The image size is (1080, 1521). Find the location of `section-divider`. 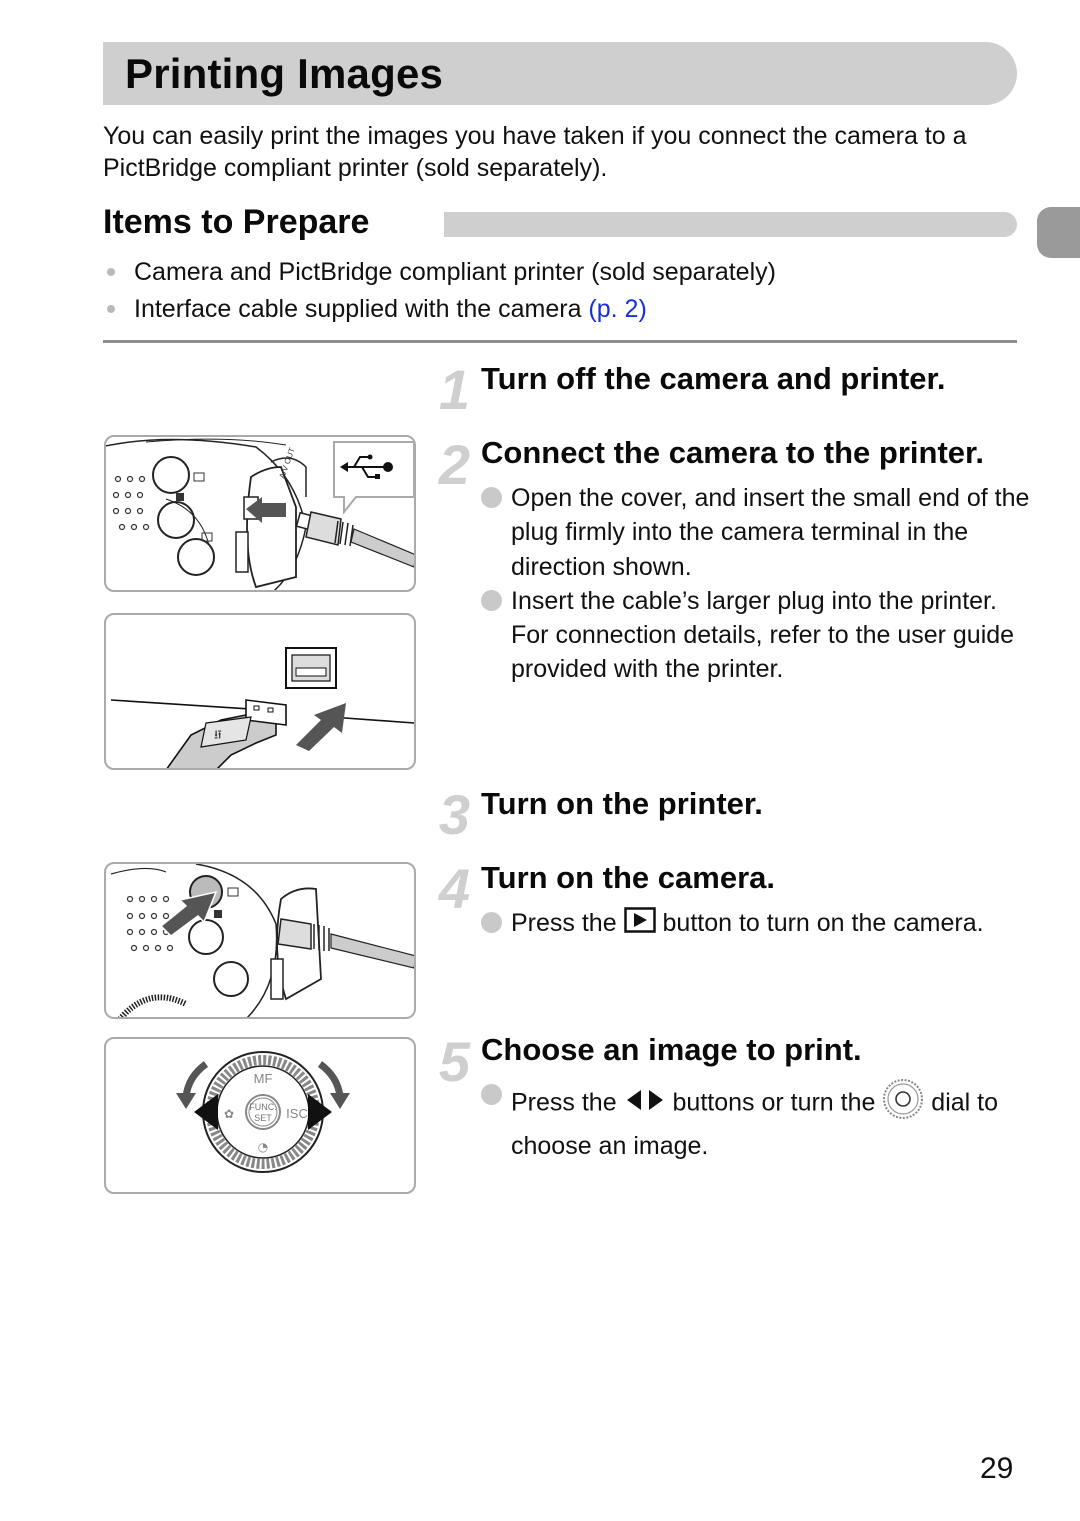

section-divider is located at coordinates (560, 341).